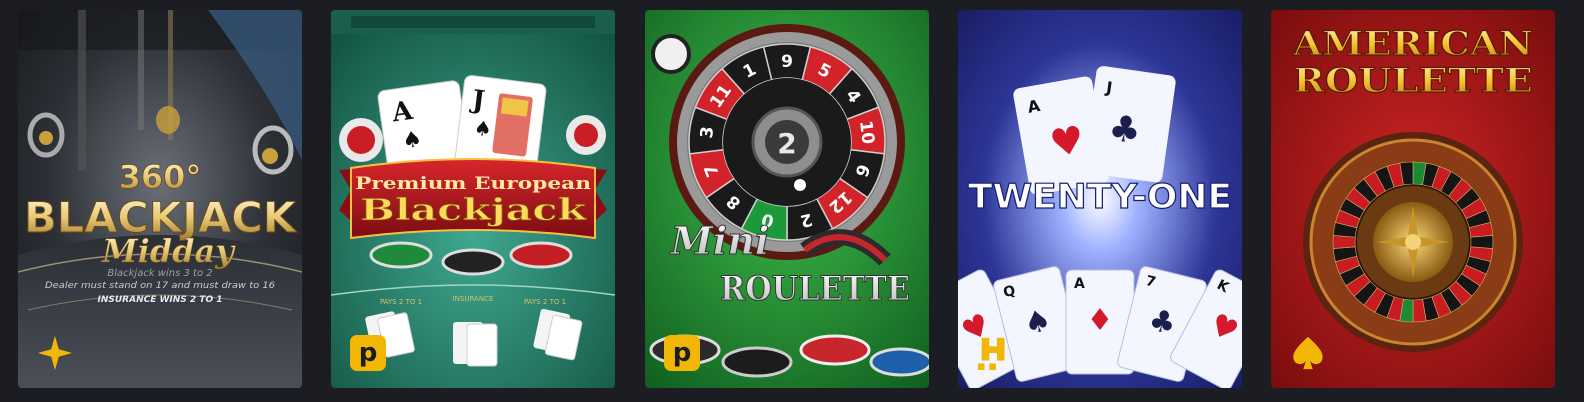  I want to click on wheel-number: 3, so click(707, 132).